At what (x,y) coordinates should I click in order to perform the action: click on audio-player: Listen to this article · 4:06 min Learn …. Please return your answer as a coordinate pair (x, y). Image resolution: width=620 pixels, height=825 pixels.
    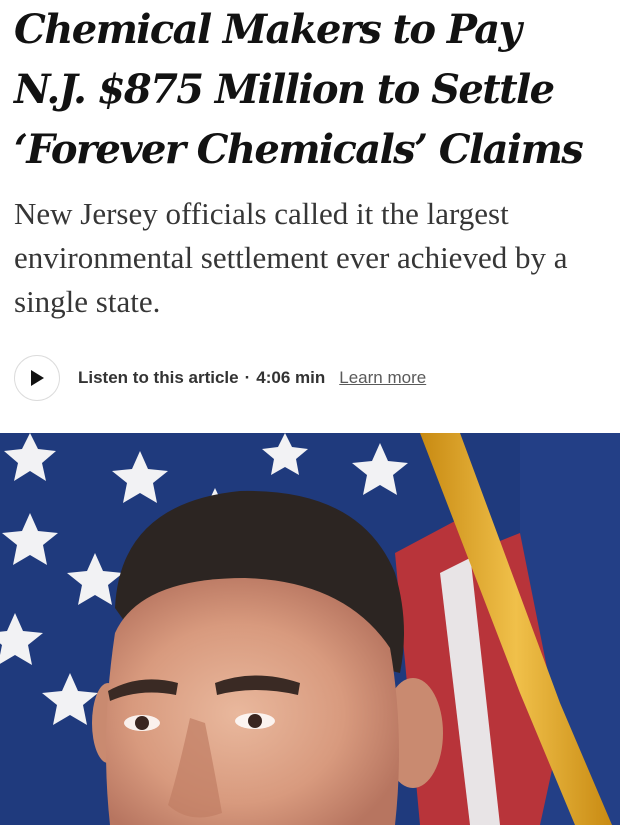
    Looking at the image, I should click on (294, 378).